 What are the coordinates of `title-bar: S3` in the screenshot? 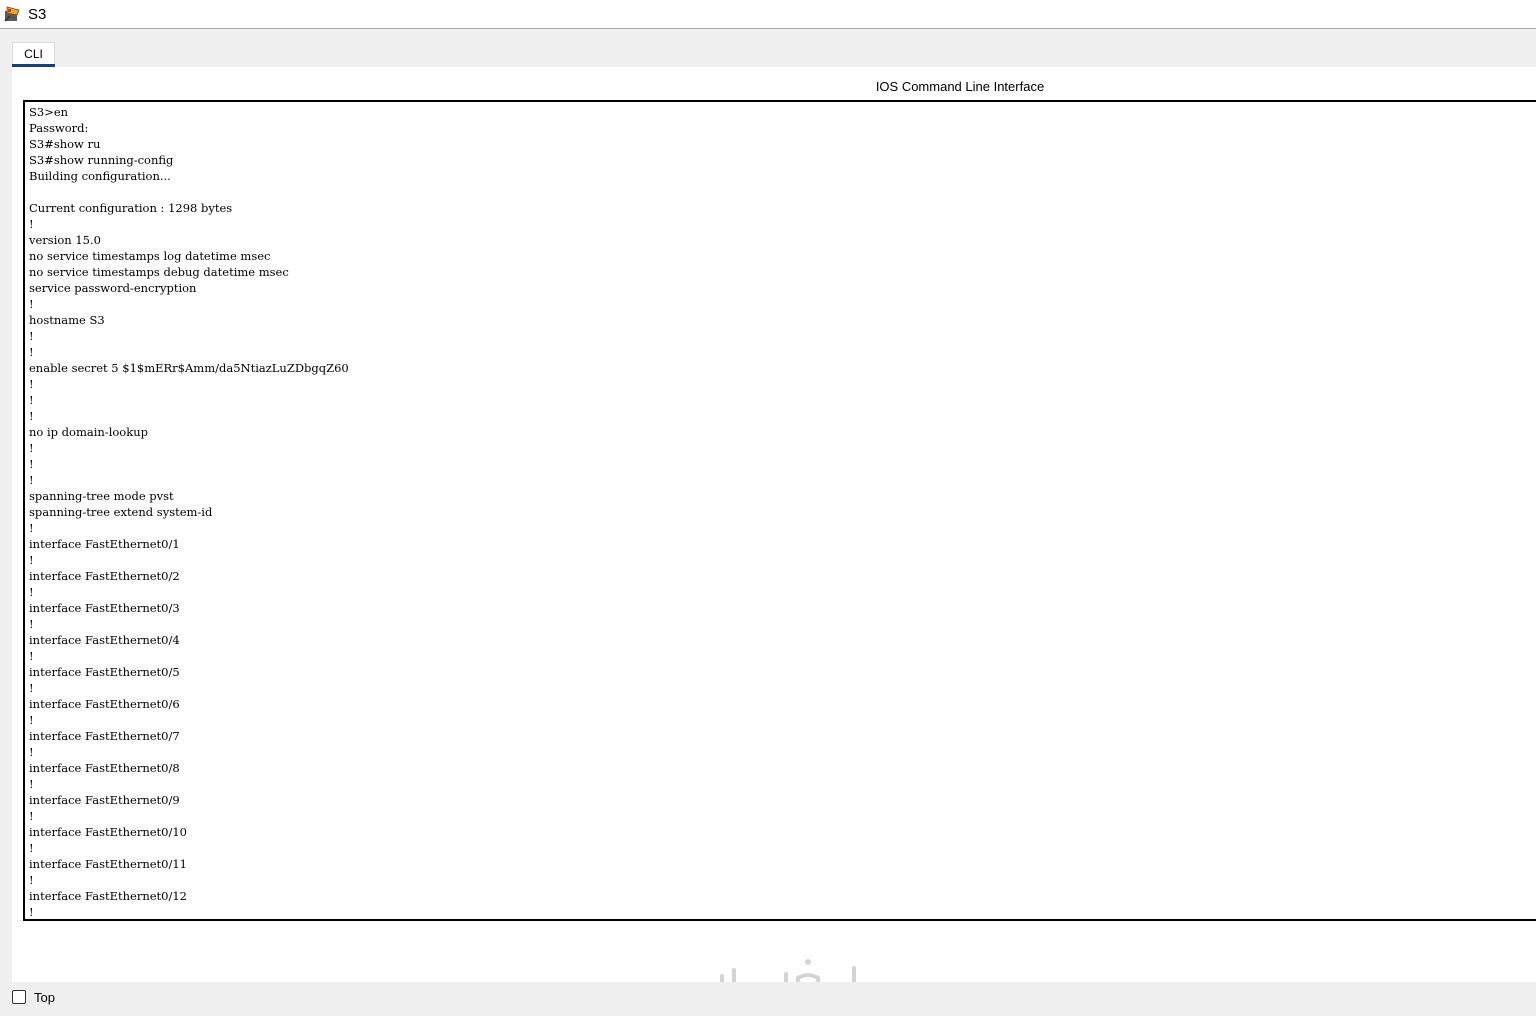 It's located at (768, 14).